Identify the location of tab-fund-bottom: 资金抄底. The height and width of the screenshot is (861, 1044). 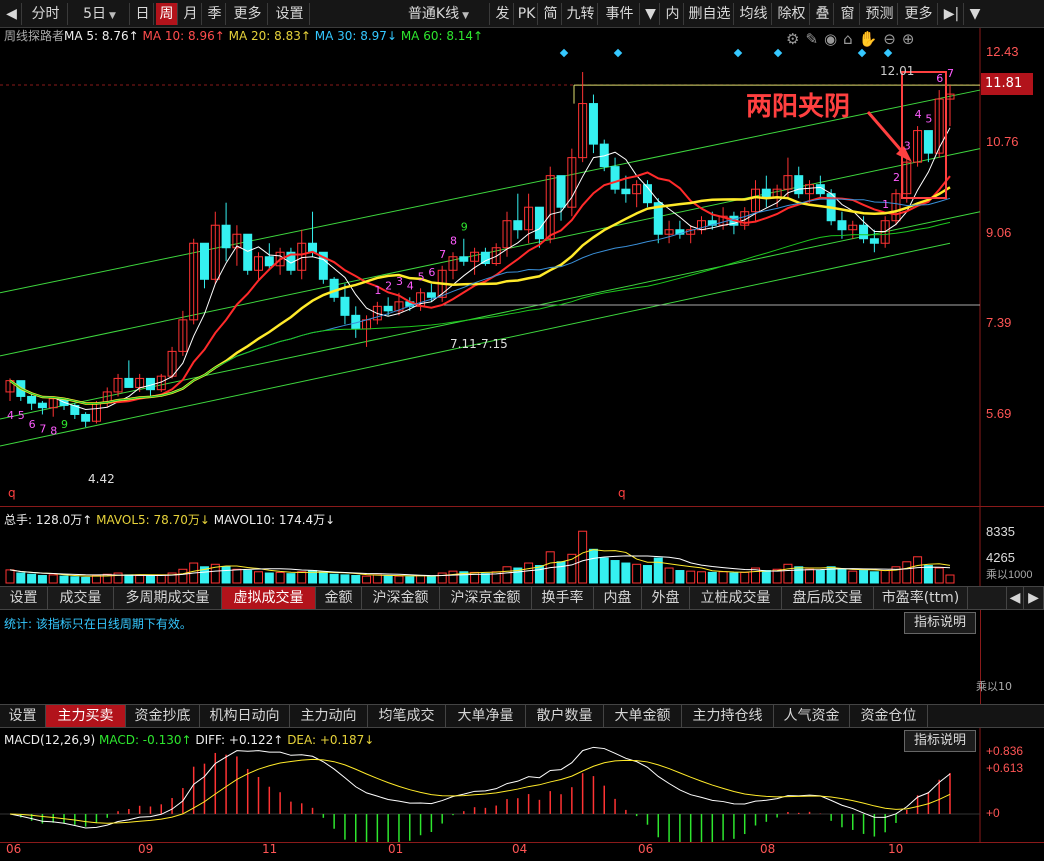
(163, 716).